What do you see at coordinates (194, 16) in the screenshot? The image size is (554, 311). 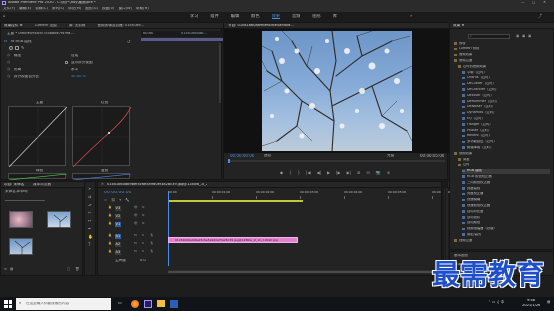 I see `workspace-tab-0: 学习` at bounding box center [194, 16].